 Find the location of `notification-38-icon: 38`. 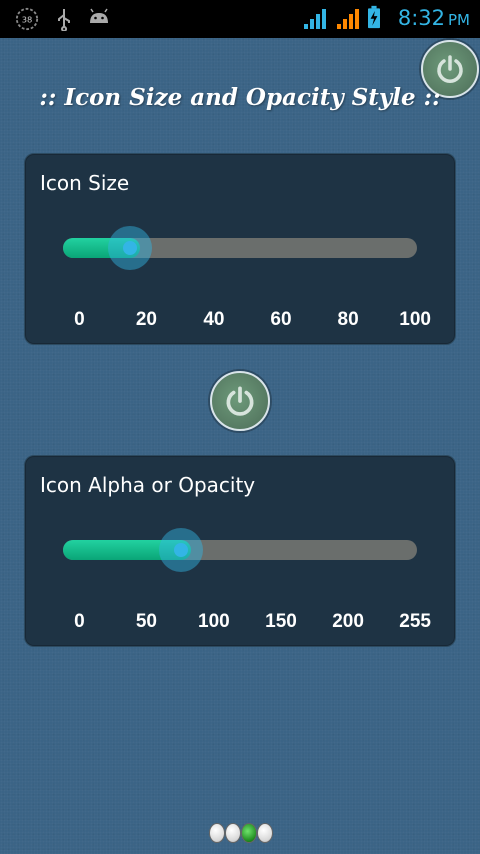

notification-38-icon: 38 is located at coordinates (27, 19).